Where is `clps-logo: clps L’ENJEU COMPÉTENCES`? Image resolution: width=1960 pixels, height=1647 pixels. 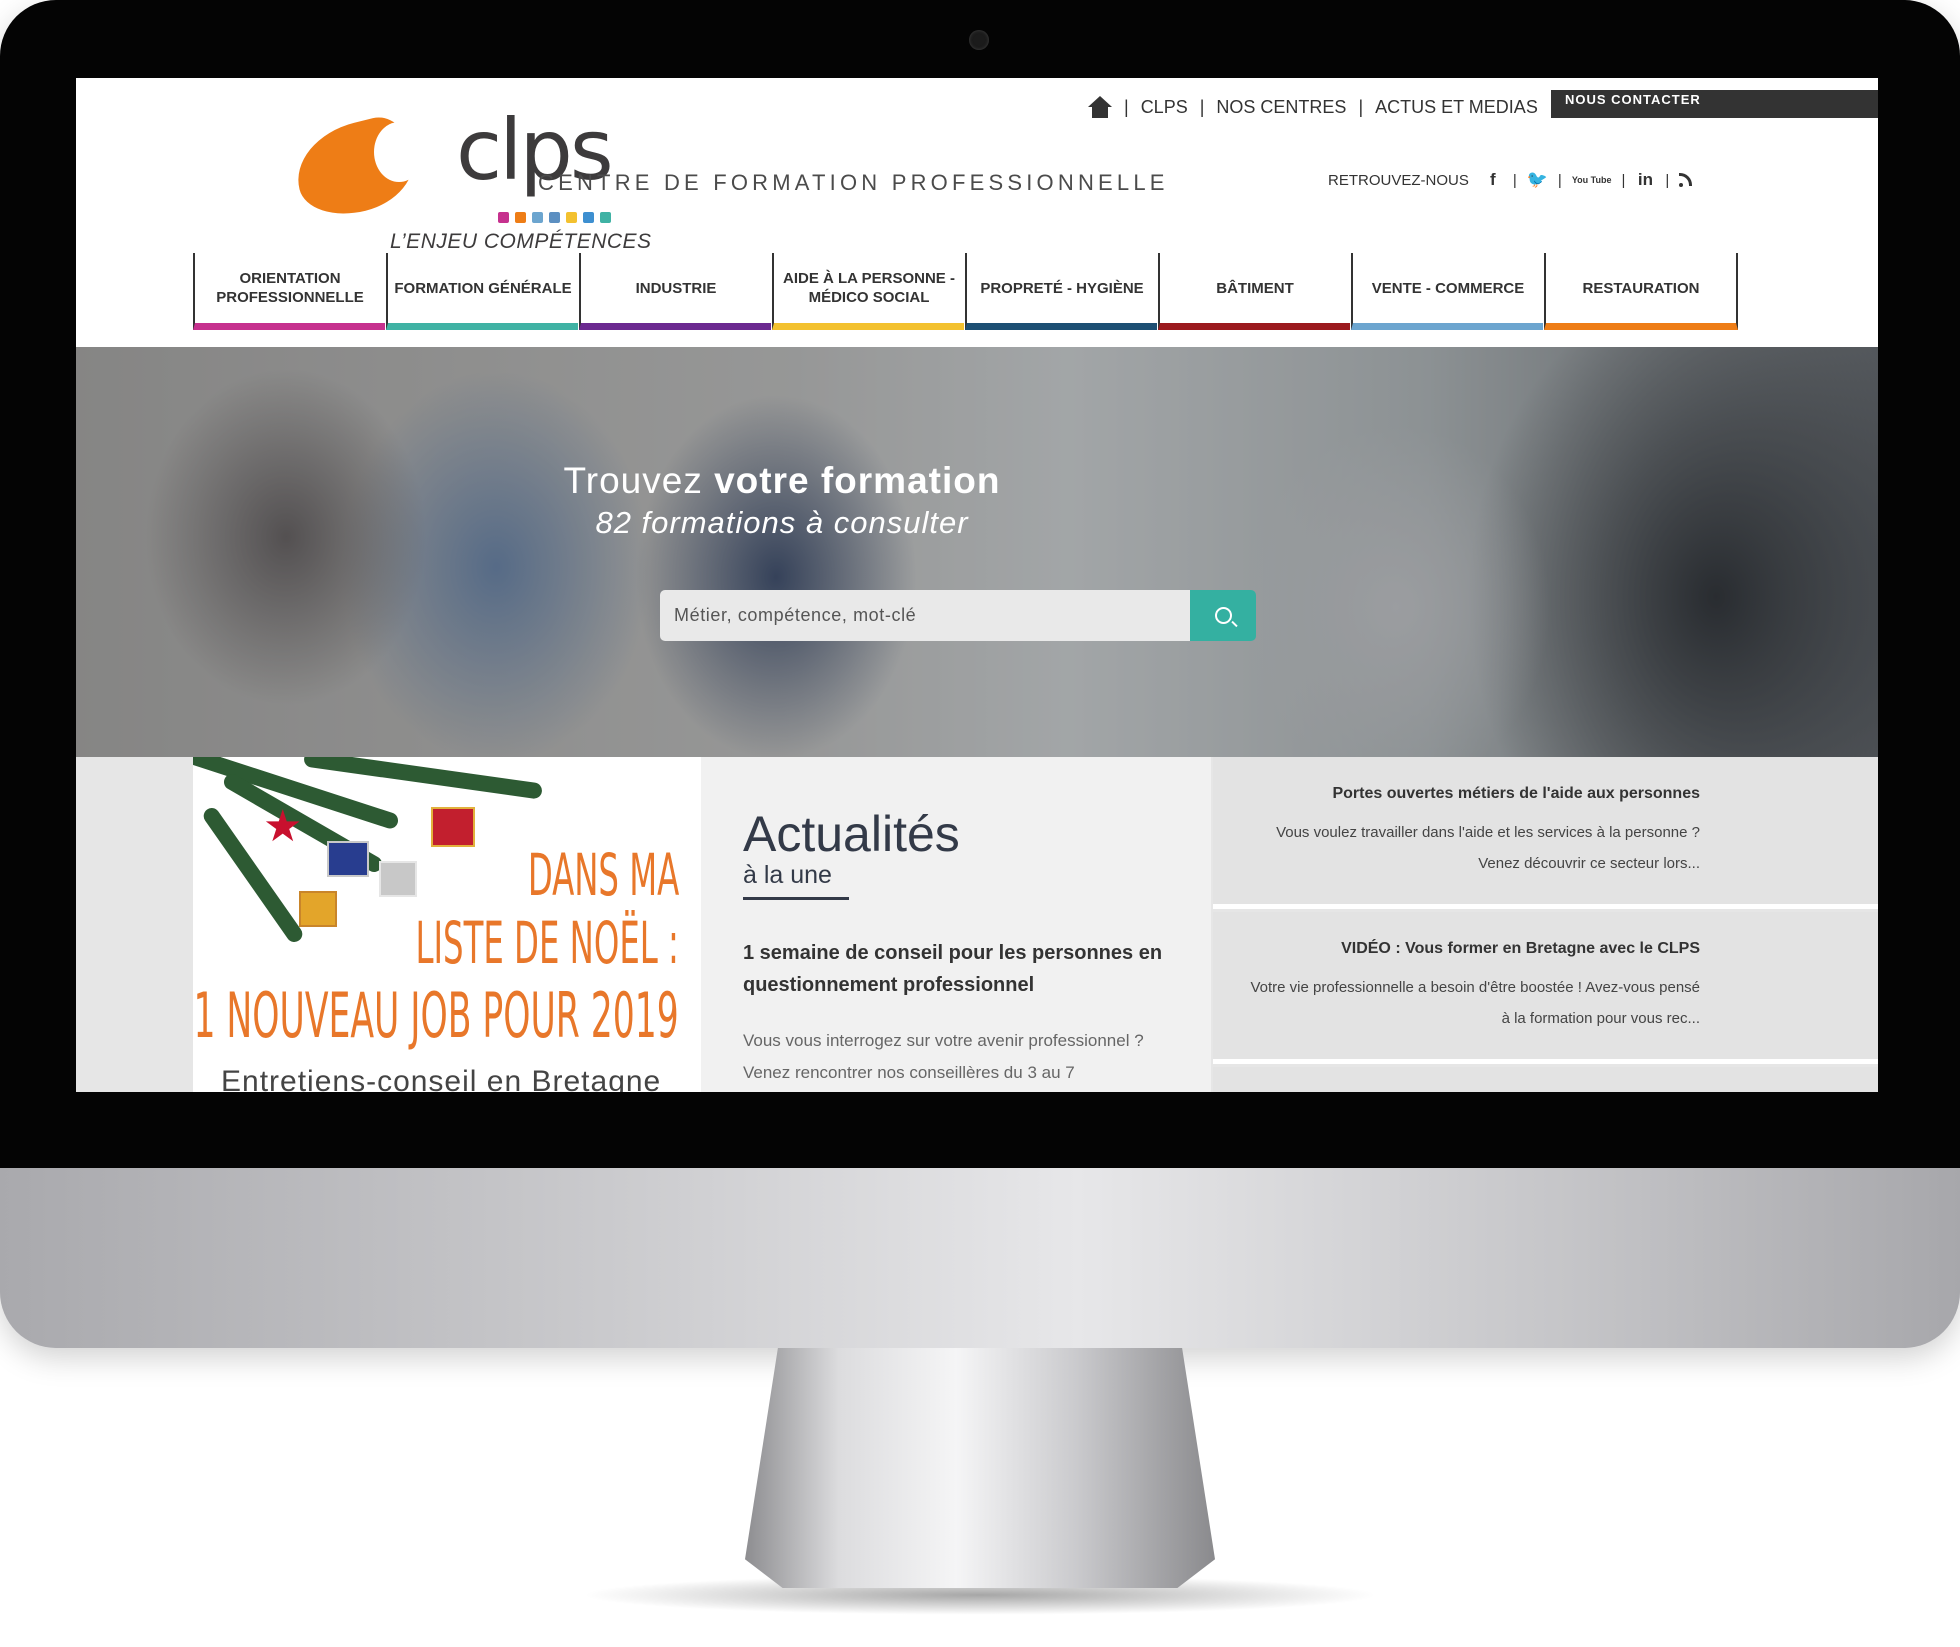
clps-logo: clps L’ENJEU COMPÉTENCES is located at coordinates (428, 175).